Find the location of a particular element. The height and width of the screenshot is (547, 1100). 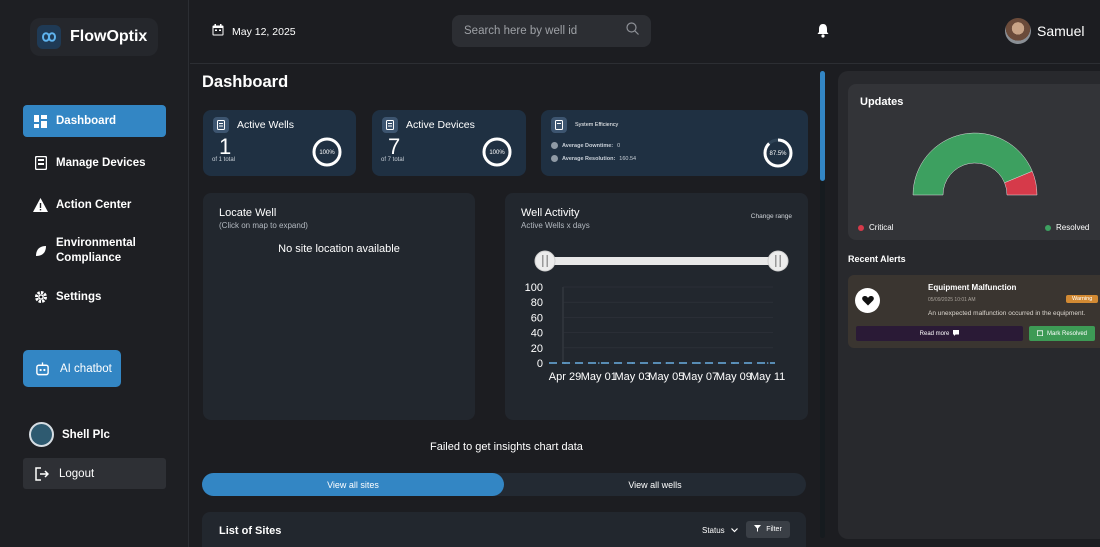

status-badge: Warning is located at coordinates (1082, 299).